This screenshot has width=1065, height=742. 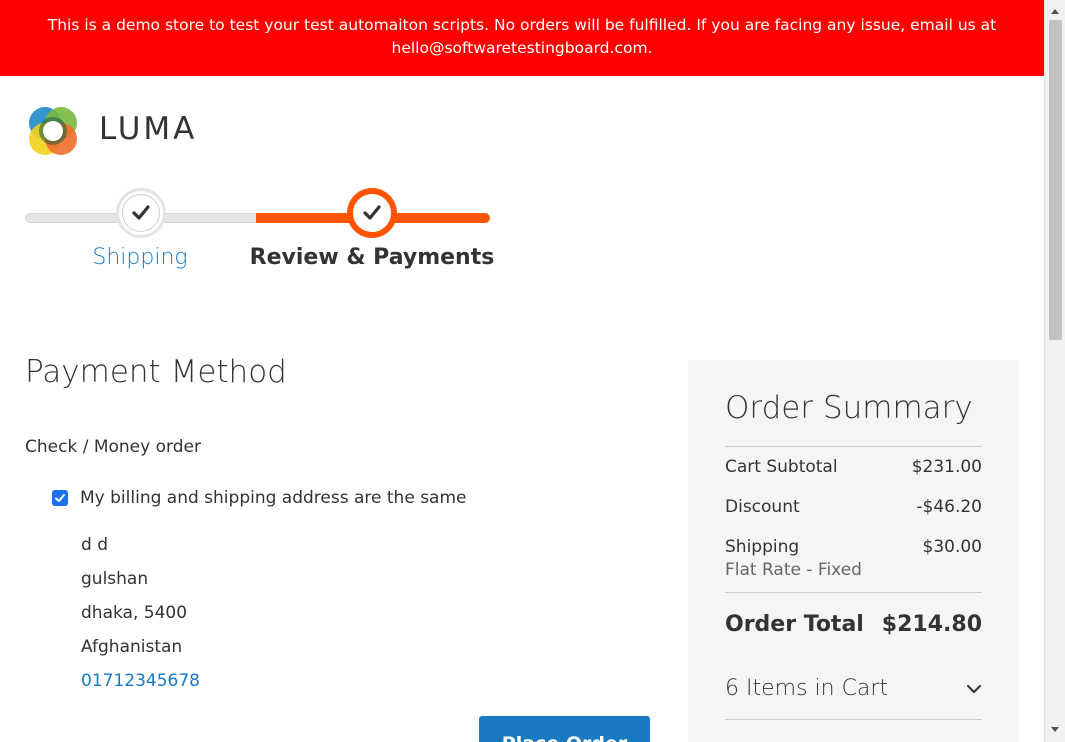 I want to click on address-street: gulshan, so click(x=115, y=579).